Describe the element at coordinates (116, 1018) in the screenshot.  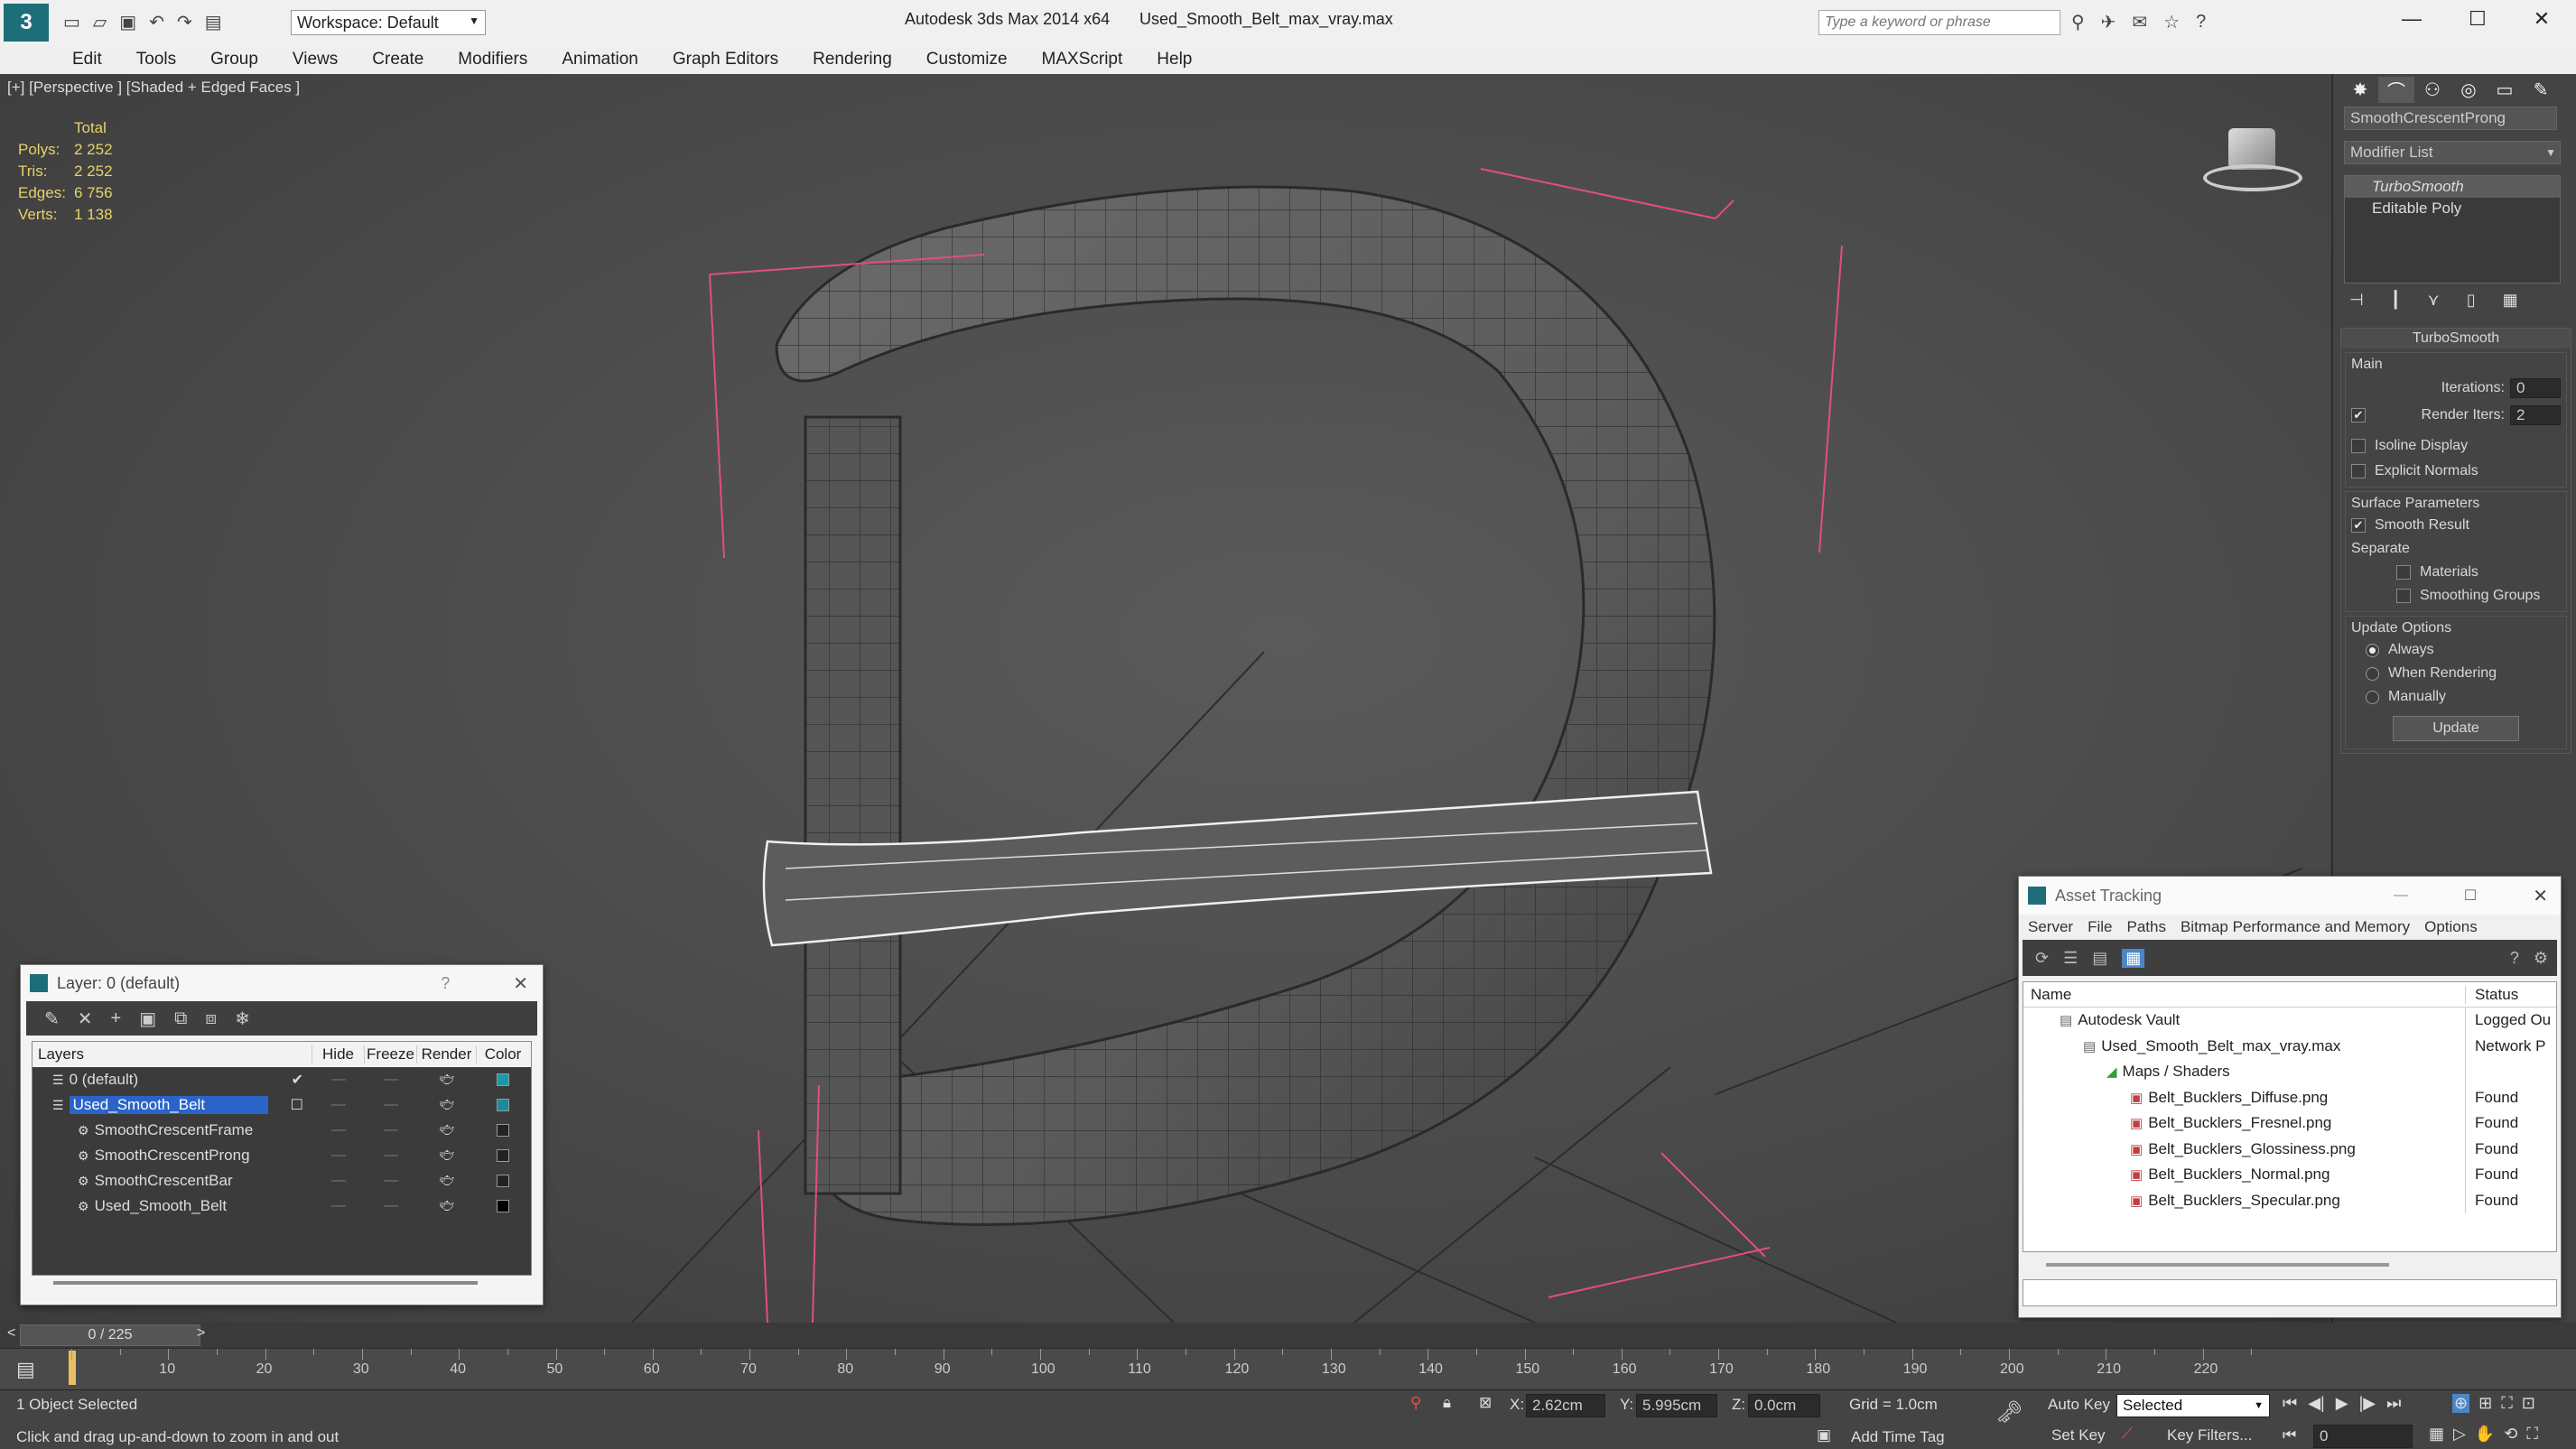
I see `add-to-layer-icon: +` at that location.